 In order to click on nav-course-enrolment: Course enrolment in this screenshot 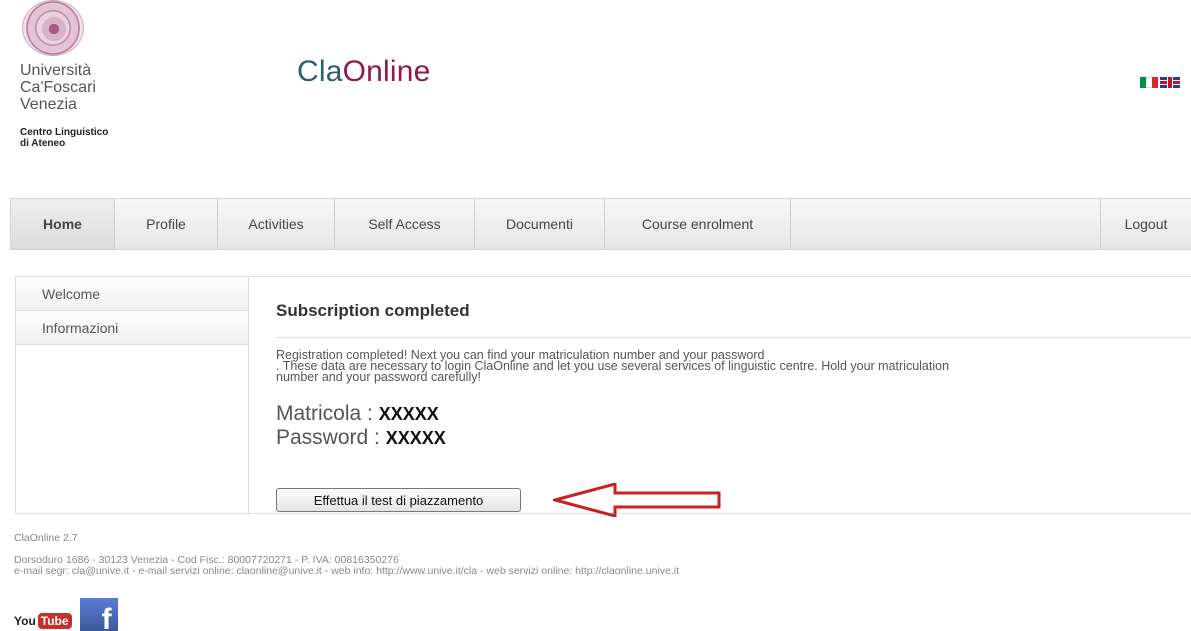, I will do `click(698, 224)`.